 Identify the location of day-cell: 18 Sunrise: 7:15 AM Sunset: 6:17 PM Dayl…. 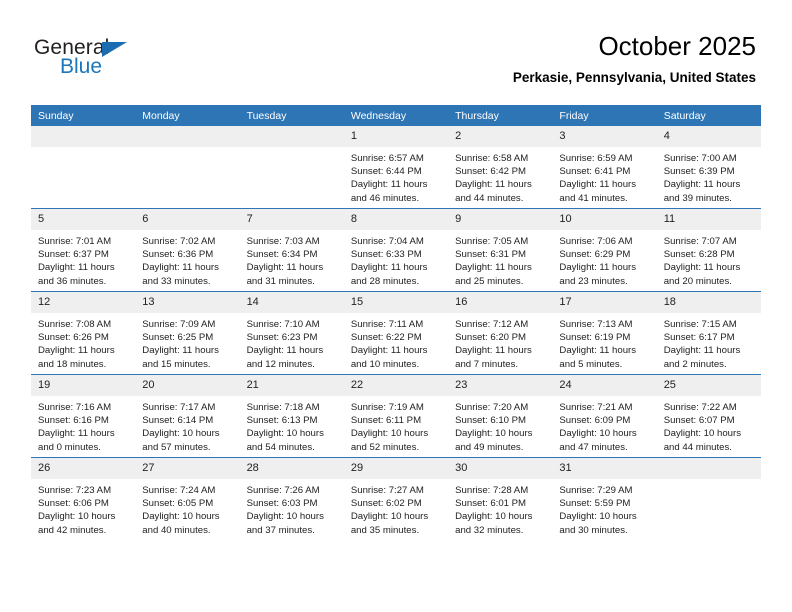
(708, 333).